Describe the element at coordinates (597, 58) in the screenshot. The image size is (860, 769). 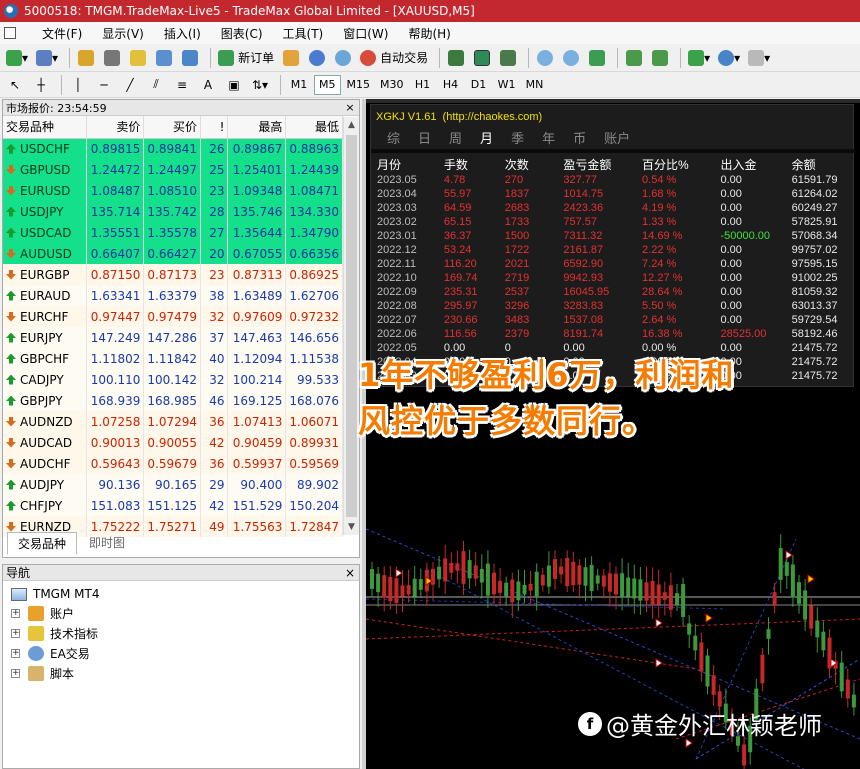
I see `tile-windows-button` at that location.